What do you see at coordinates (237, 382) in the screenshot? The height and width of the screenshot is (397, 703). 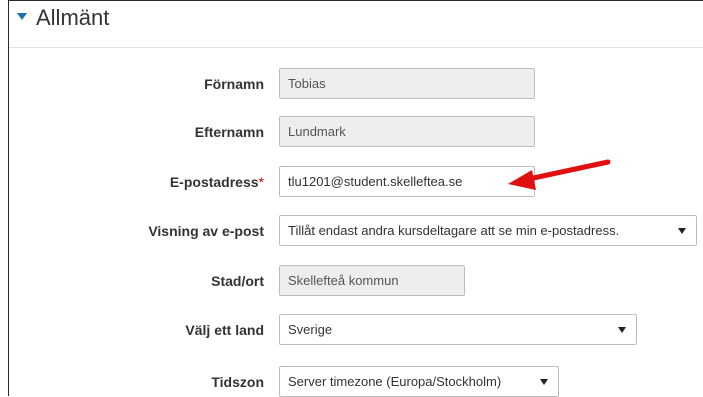 I see `timezone-label: Tidszon` at bounding box center [237, 382].